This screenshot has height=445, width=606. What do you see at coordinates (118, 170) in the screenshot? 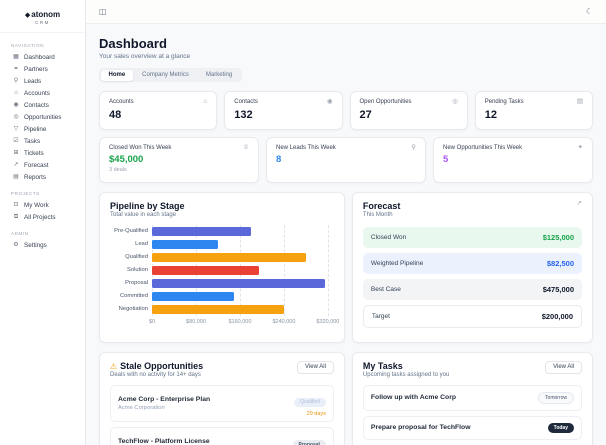
I see `card-sub: 3 deals` at bounding box center [118, 170].